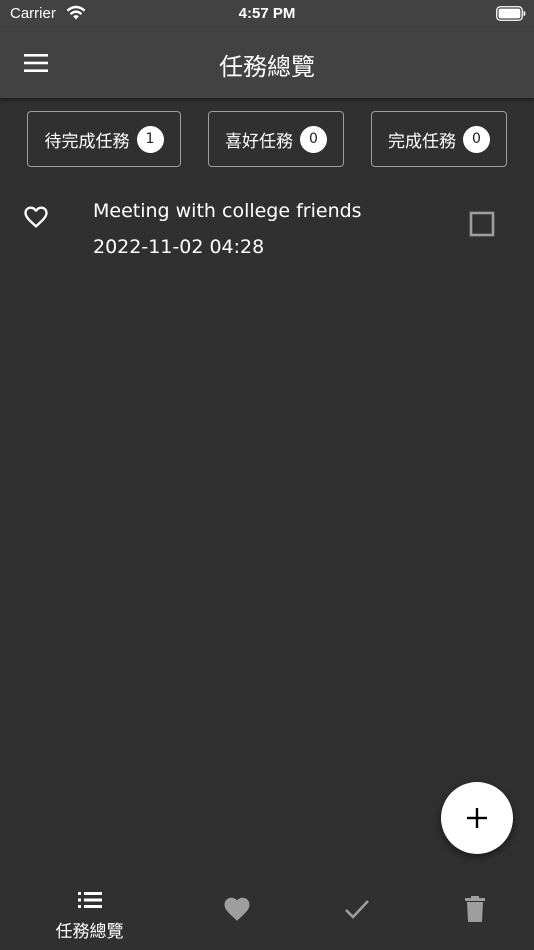 This screenshot has height=950, width=534. I want to click on filter-bar: 待完成任務 1 喜好任務 0 完成任務 0, so click(267, 140).